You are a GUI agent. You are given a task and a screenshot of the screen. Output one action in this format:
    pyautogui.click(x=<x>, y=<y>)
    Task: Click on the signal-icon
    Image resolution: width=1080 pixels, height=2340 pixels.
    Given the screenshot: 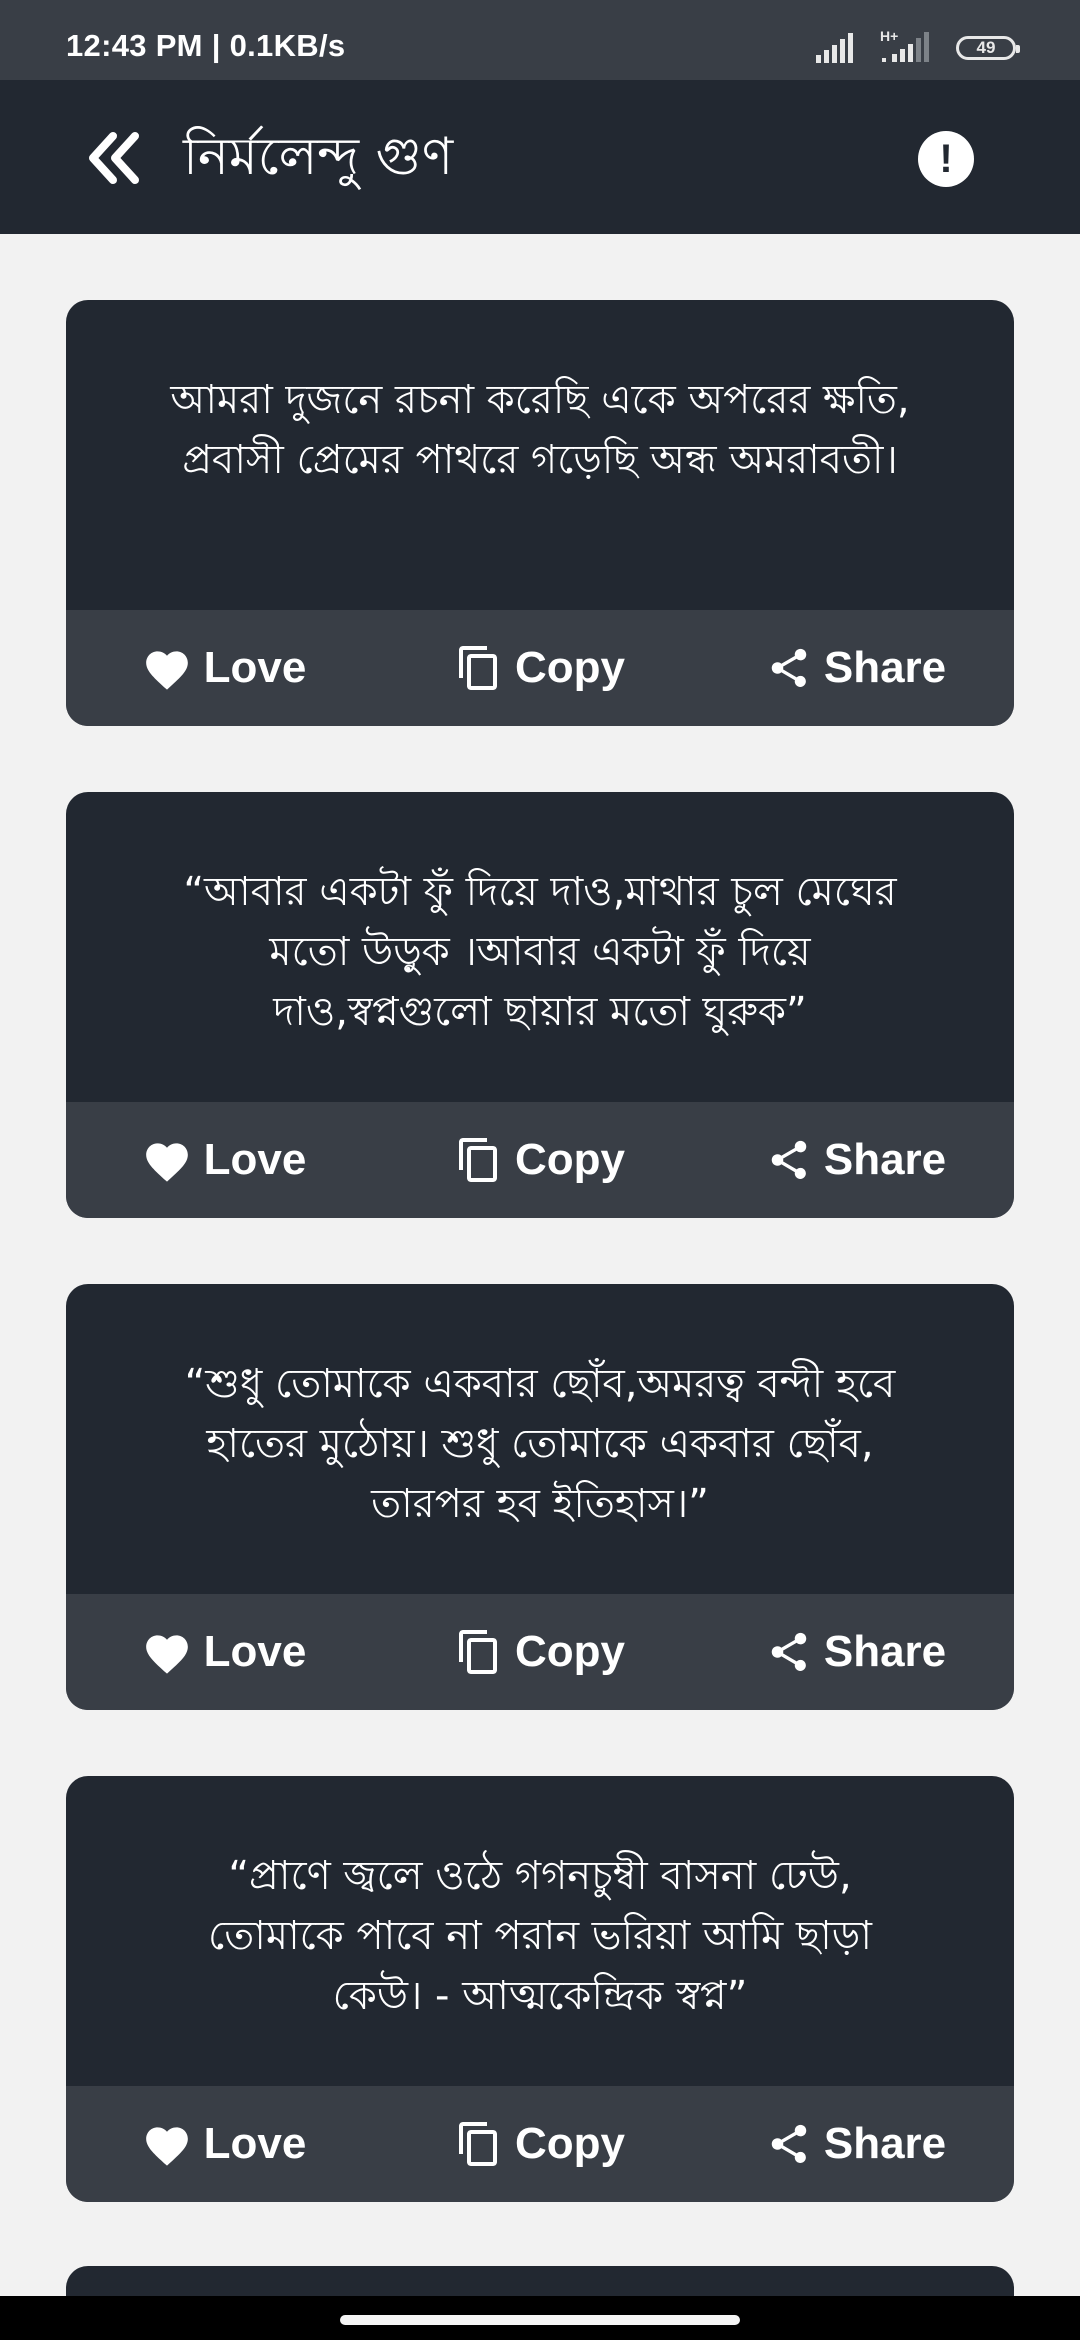 What is the action you would take?
    pyautogui.click(x=834, y=48)
    